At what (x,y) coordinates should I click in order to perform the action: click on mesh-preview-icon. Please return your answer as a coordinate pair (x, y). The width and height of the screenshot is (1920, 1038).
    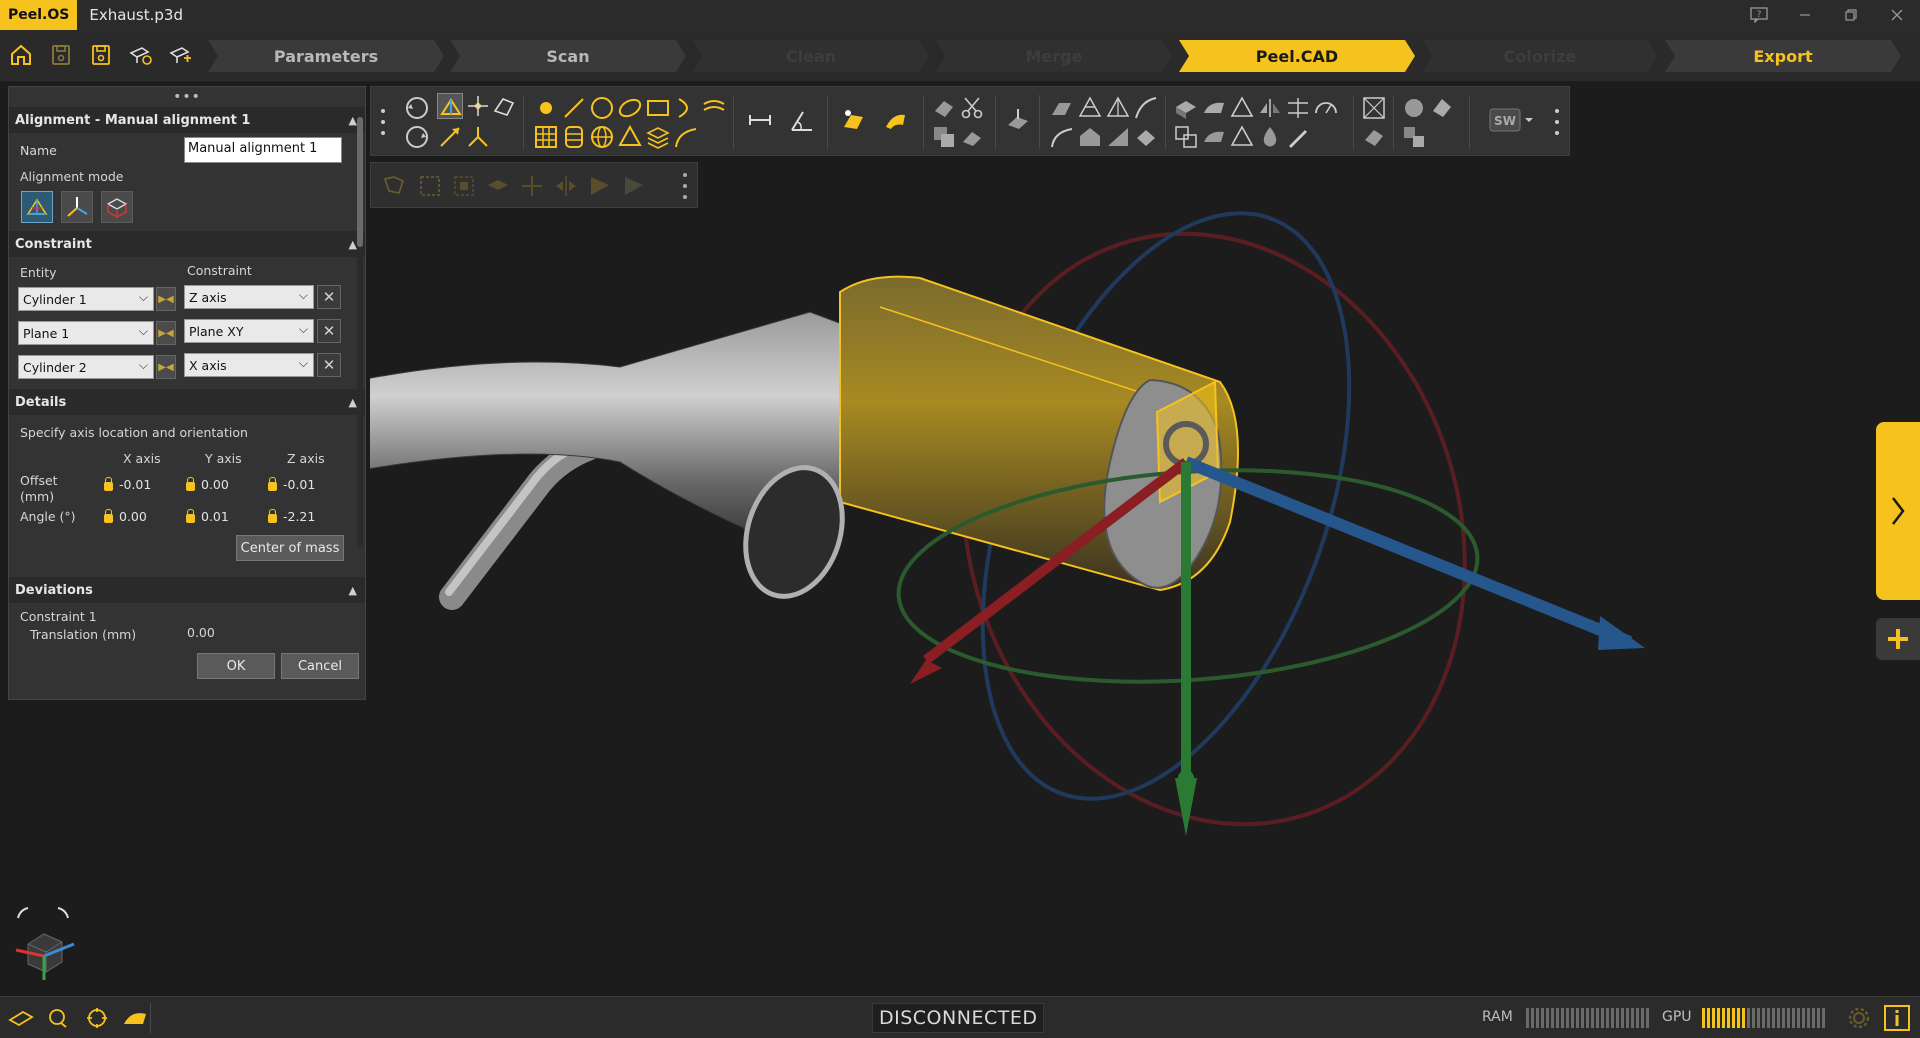
    Looking at the image, I should click on (135, 1018).